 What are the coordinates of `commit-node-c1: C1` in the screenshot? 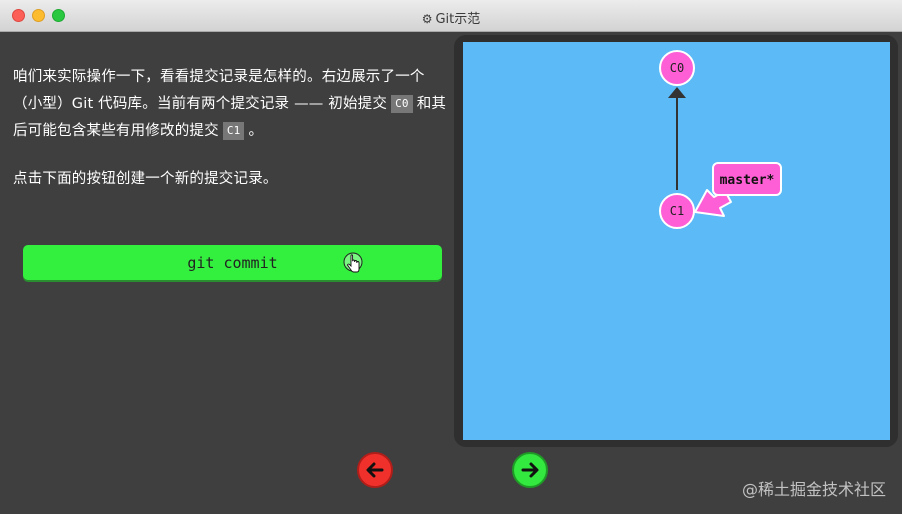 It's located at (677, 211).